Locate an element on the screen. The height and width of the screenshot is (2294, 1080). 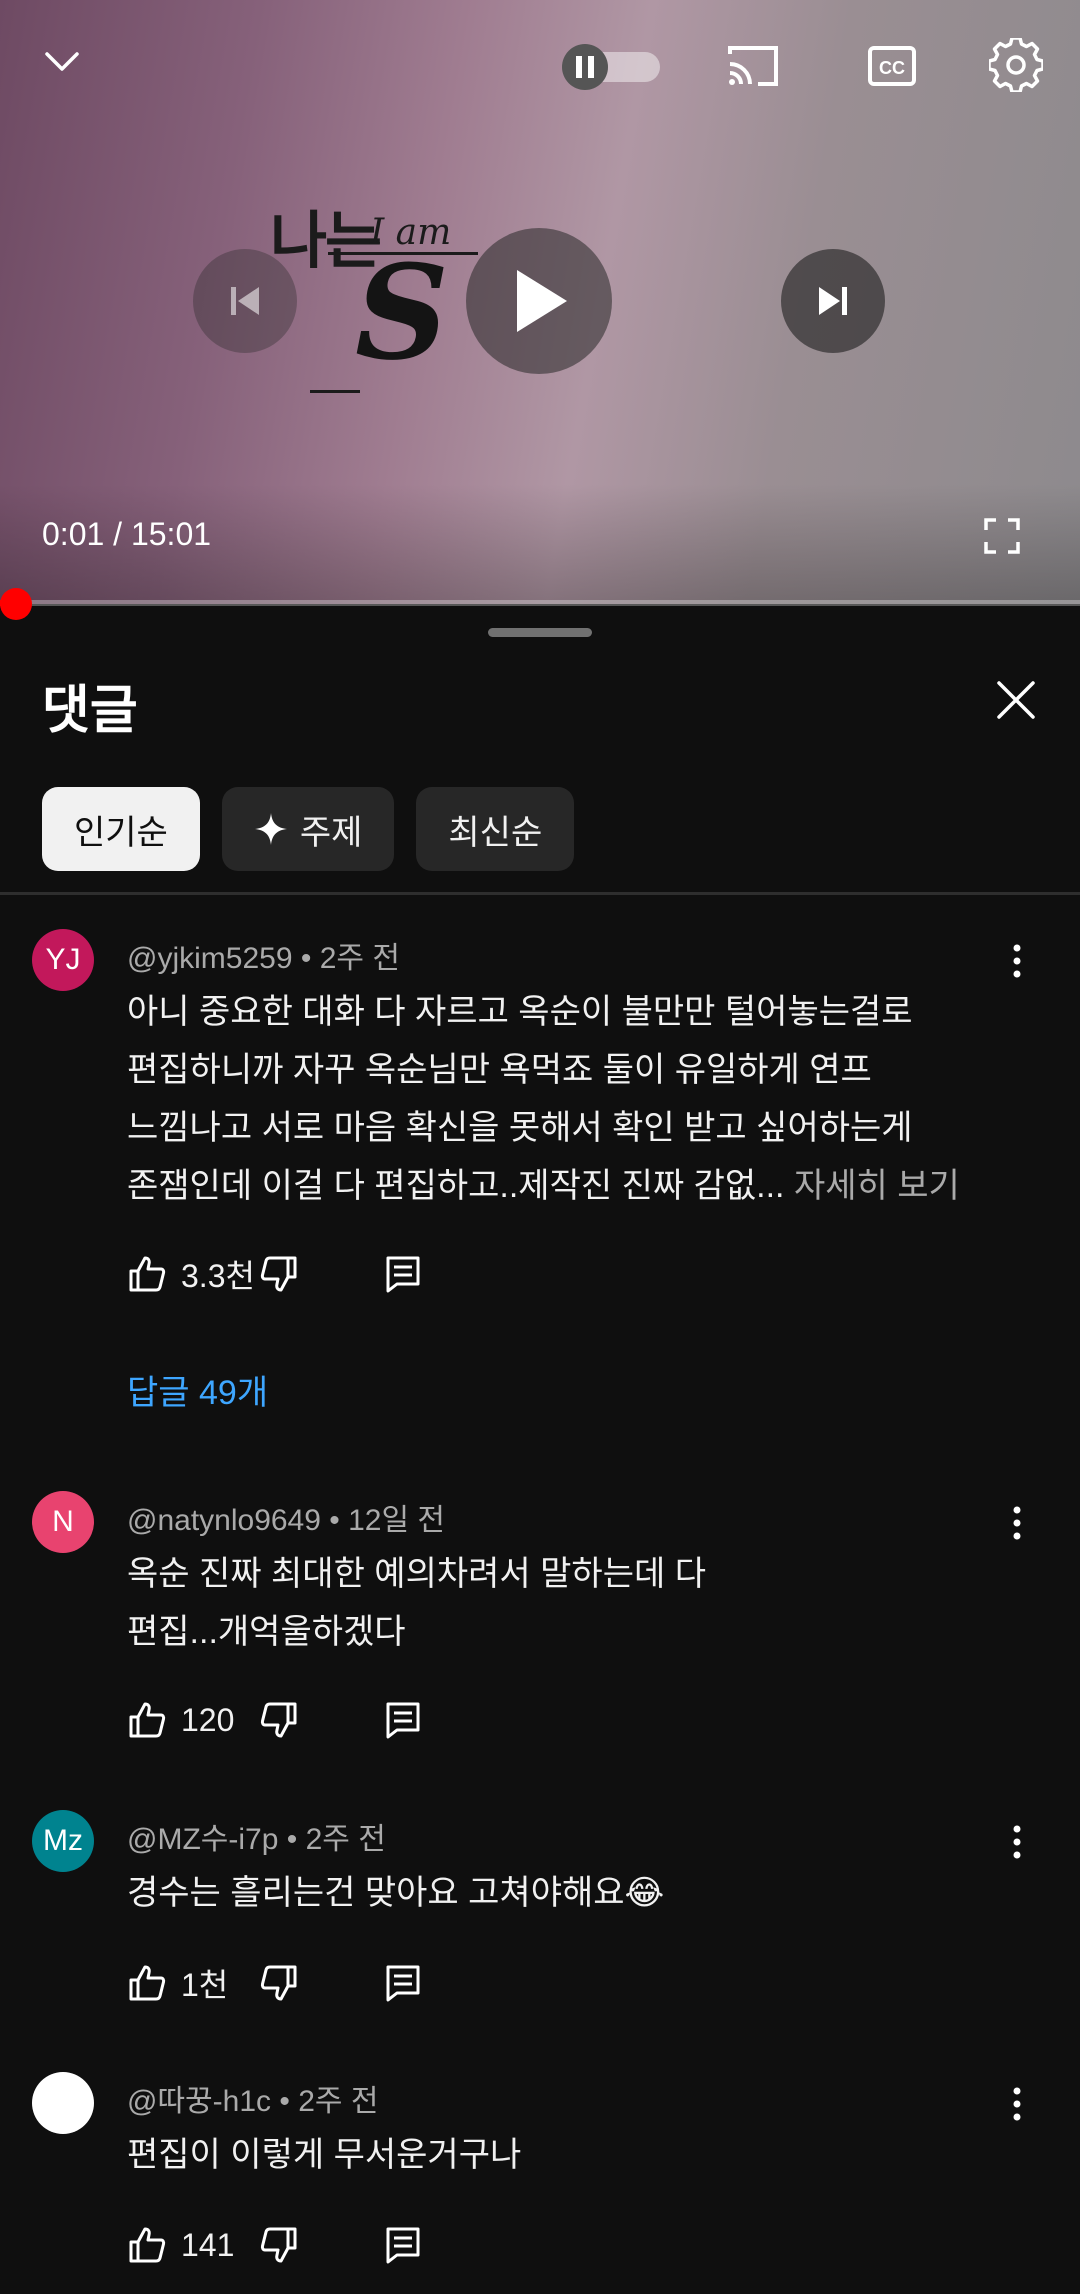
chip-label: 주제 is located at coordinates (331, 832).